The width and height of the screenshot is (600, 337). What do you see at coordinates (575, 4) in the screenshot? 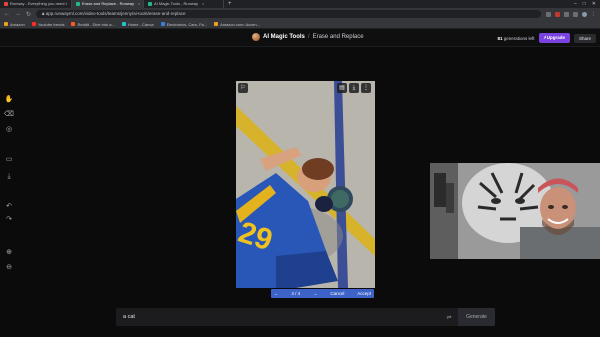
I see `minimize-icon: –` at bounding box center [575, 4].